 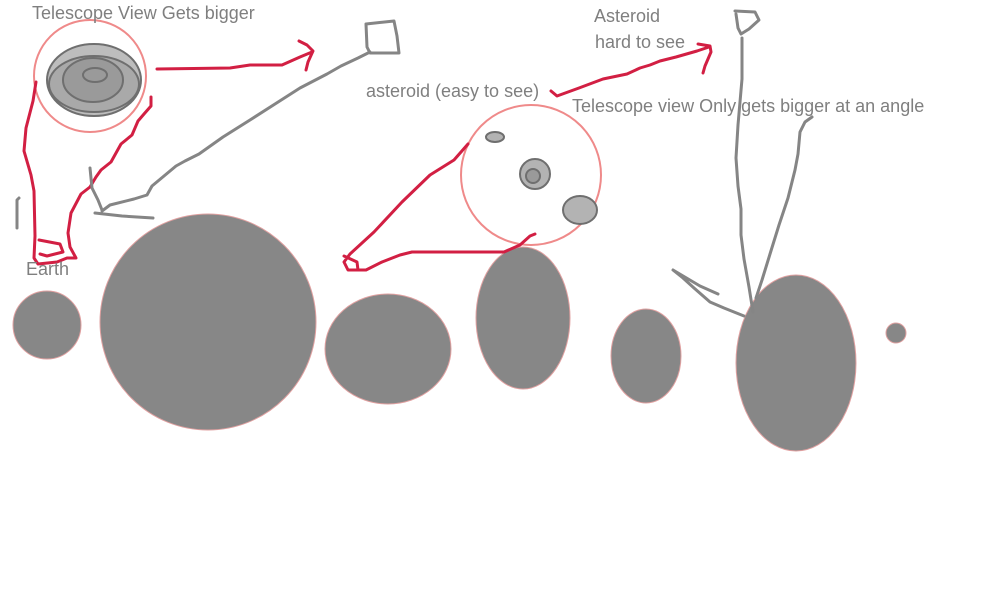 I want to click on telescope-view-asteroids-group, so click(x=531, y=175).